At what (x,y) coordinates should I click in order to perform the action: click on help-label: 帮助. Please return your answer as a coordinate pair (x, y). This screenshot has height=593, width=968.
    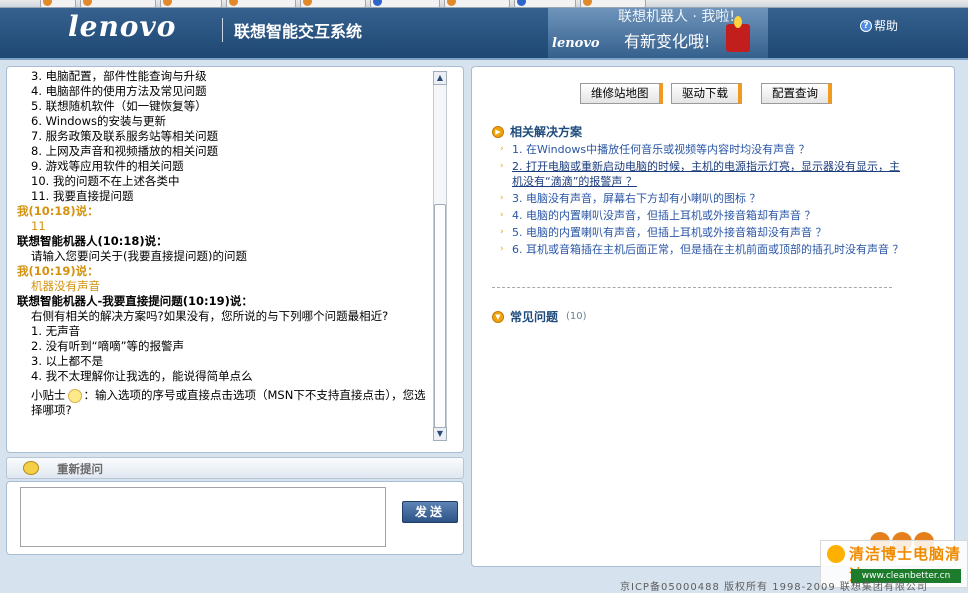
    Looking at the image, I should click on (886, 26).